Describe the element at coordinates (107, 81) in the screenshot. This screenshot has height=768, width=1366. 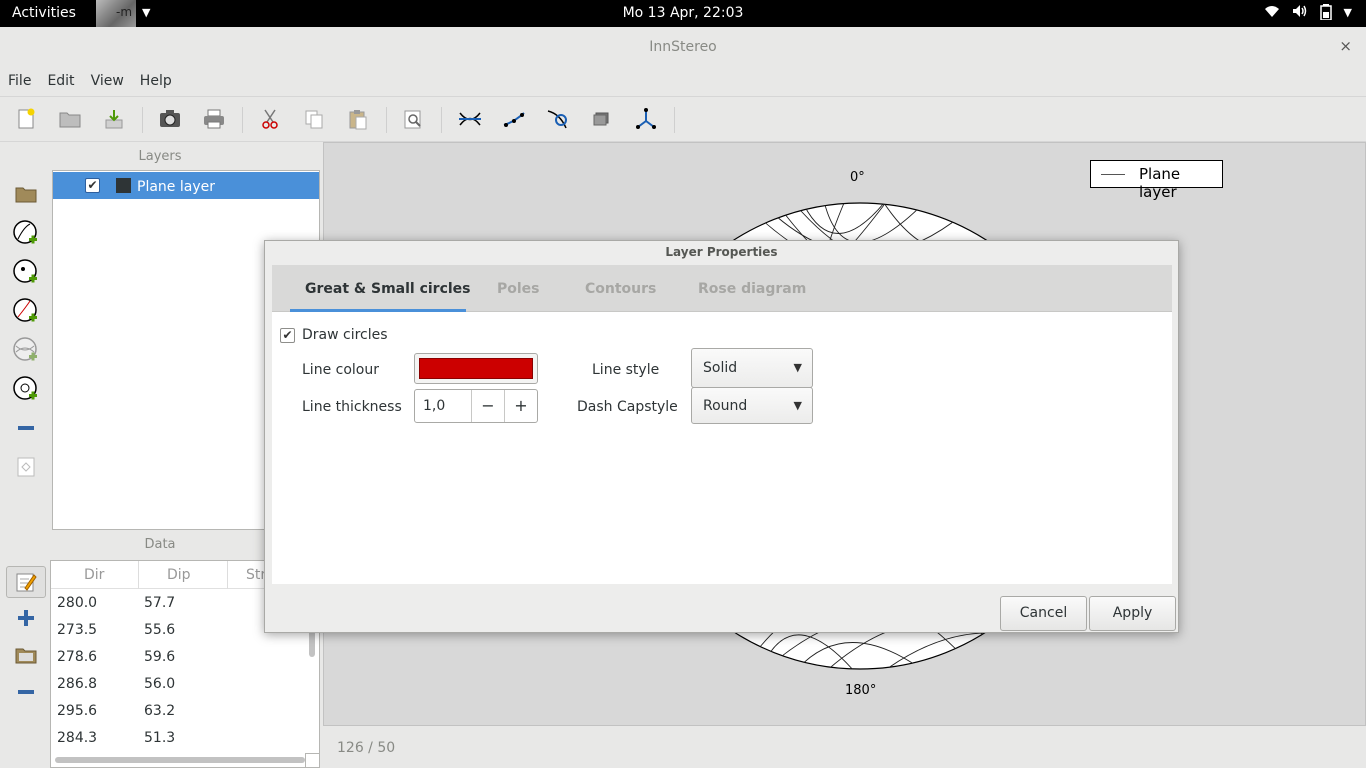
I see `menu-view: View` at that location.